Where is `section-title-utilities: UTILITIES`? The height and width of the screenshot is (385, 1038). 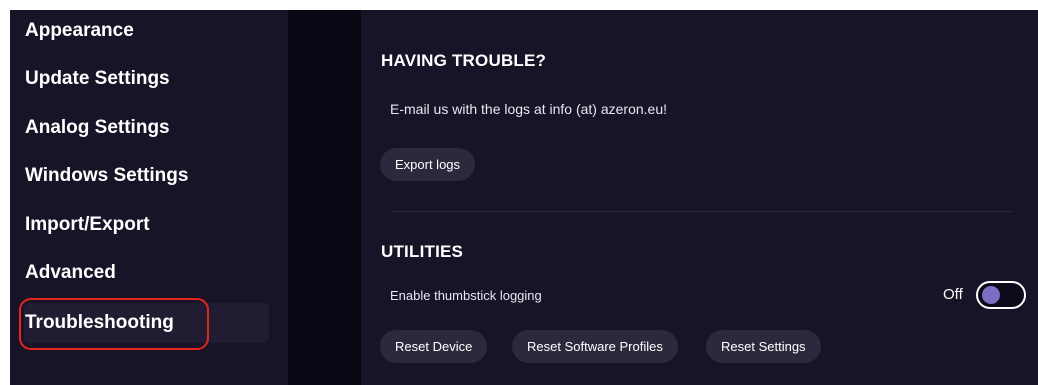
section-title-utilities: UTILITIES is located at coordinates (422, 251).